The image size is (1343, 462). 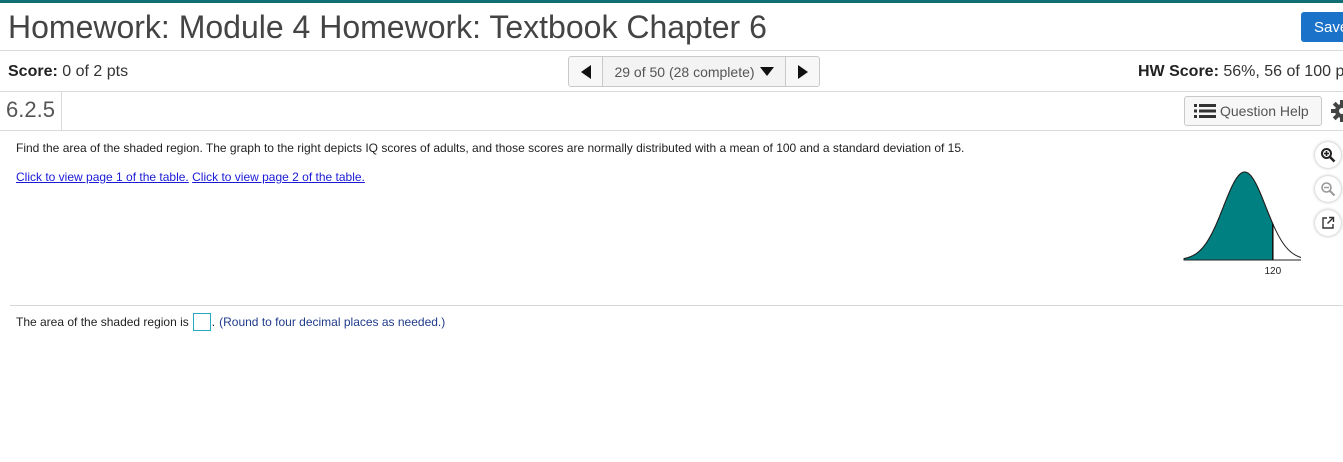 What do you see at coordinates (102, 322) in the screenshot?
I see `answer-prefix: The area of the shaded region is` at bounding box center [102, 322].